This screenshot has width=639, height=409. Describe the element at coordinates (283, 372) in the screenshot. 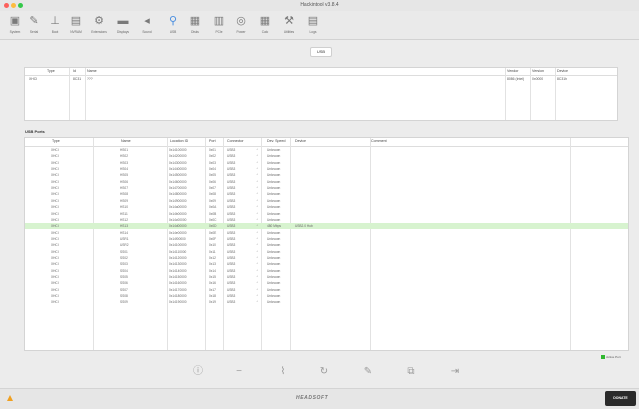

I see `brush-icon: ⌇` at that location.